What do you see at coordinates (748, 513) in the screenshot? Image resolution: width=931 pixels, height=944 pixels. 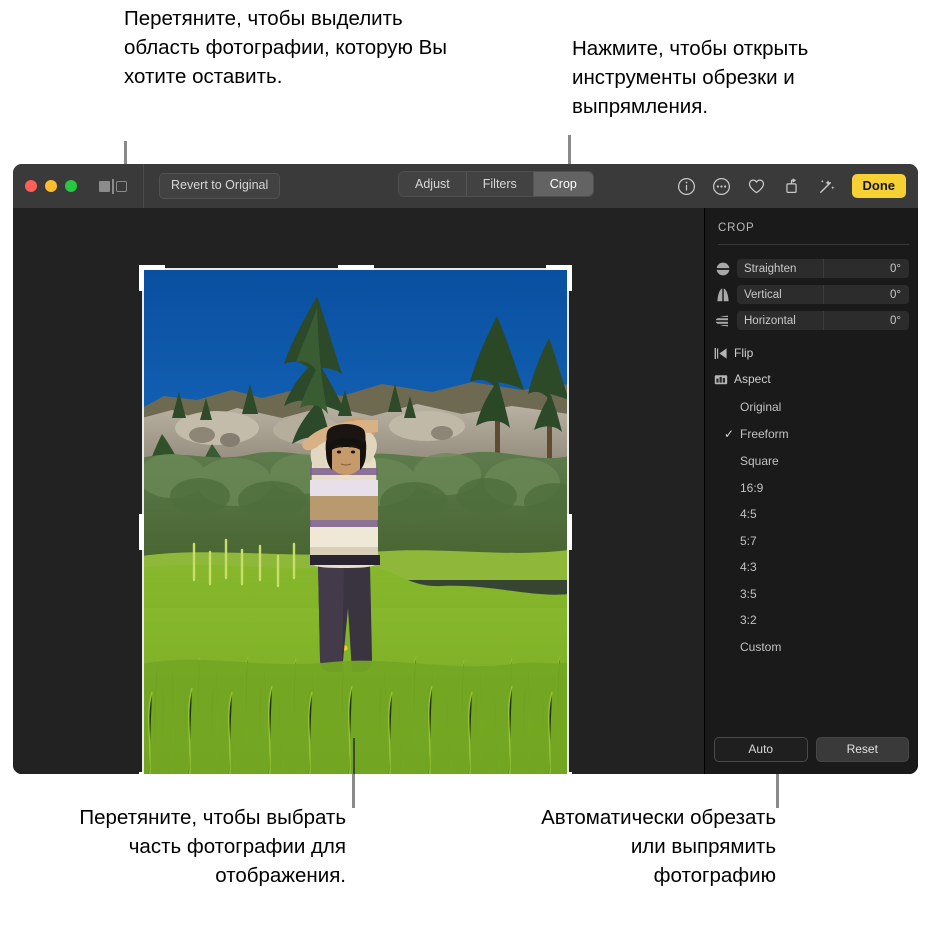 I see `aspect-option-label: 4:5` at bounding box center [748, 513].